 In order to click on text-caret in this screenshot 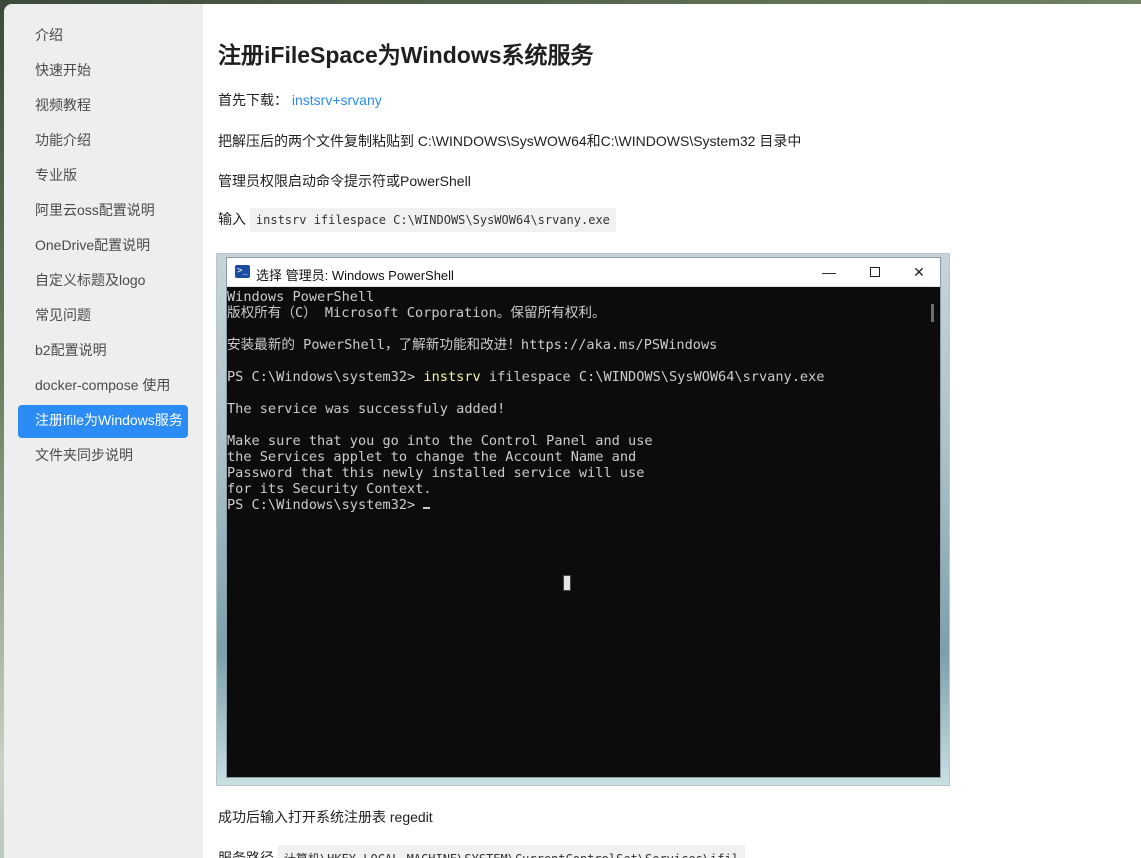, I will do `click(427, 508)`.